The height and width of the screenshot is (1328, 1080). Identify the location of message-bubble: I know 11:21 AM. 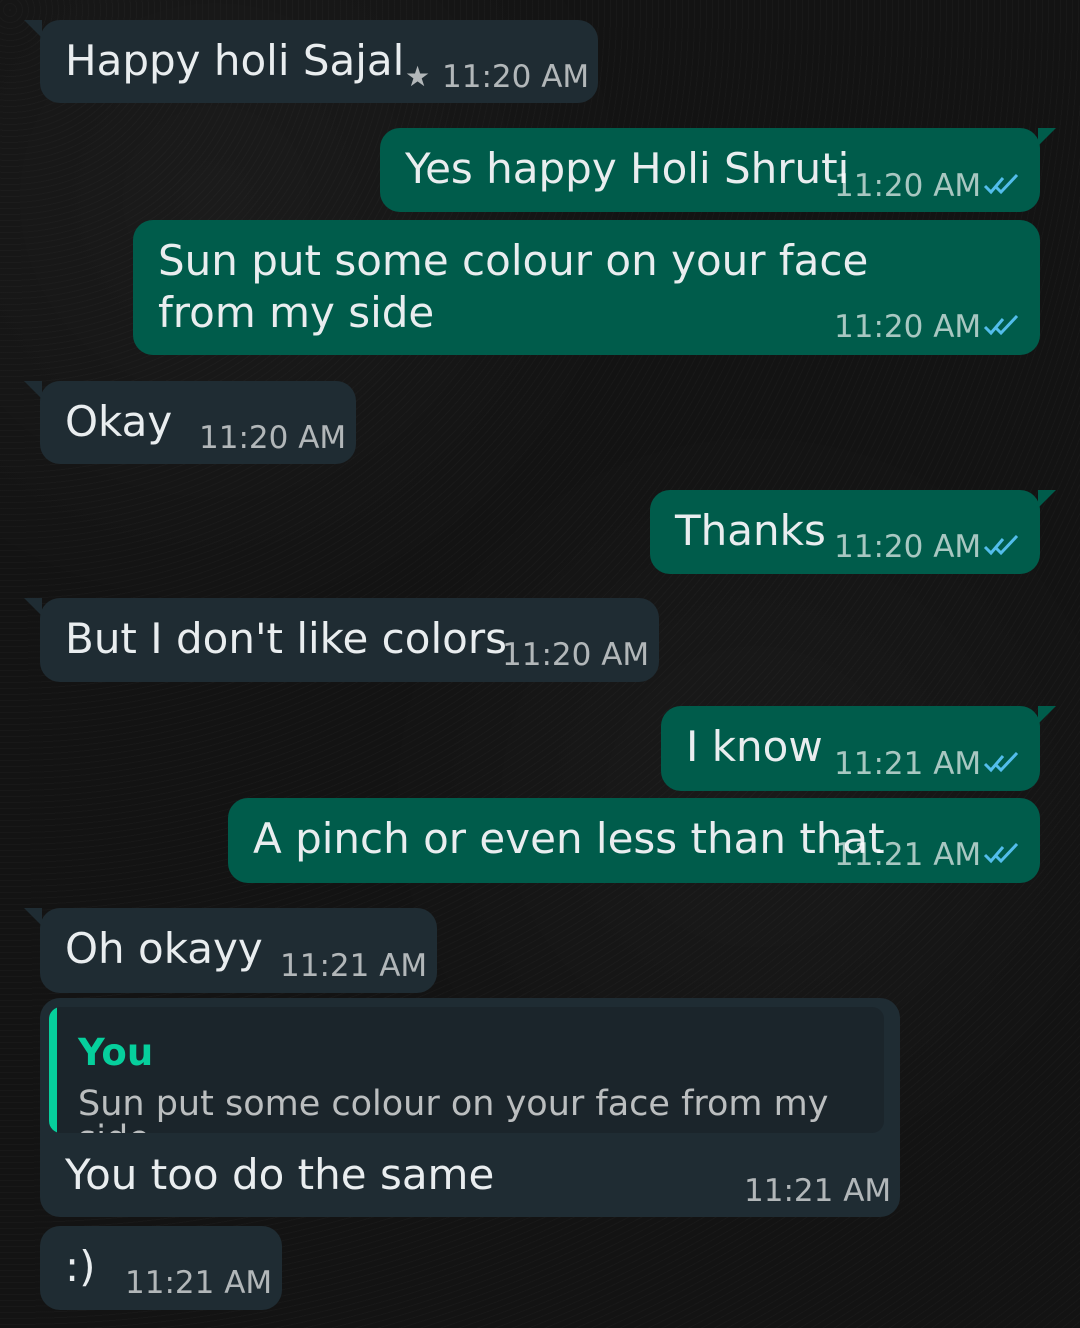
(858, 748).